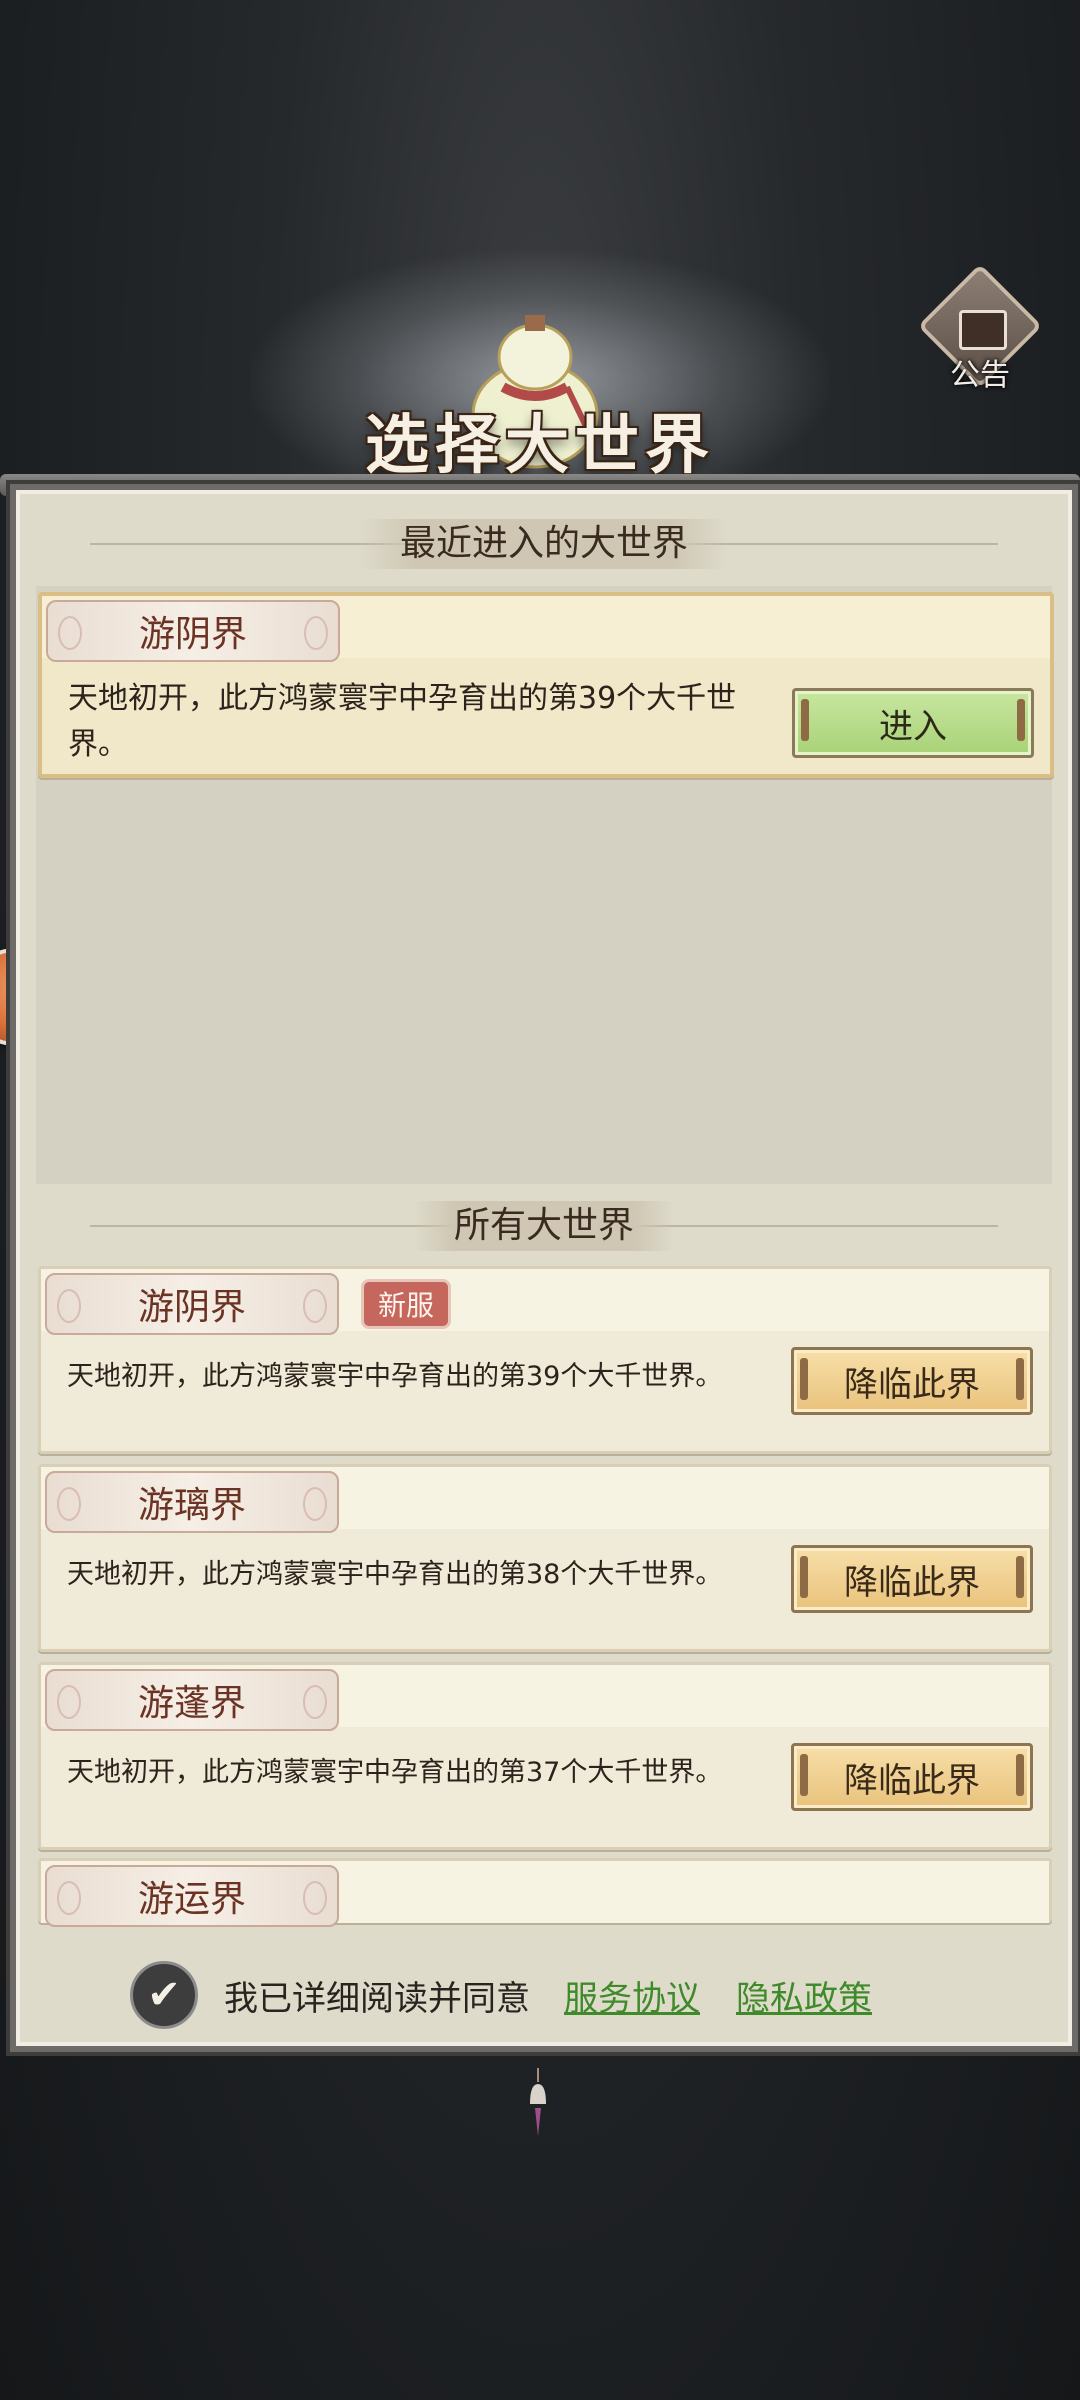  I want to click on agreement-text: 我已详细阅读并同意, so click(377, 1998).